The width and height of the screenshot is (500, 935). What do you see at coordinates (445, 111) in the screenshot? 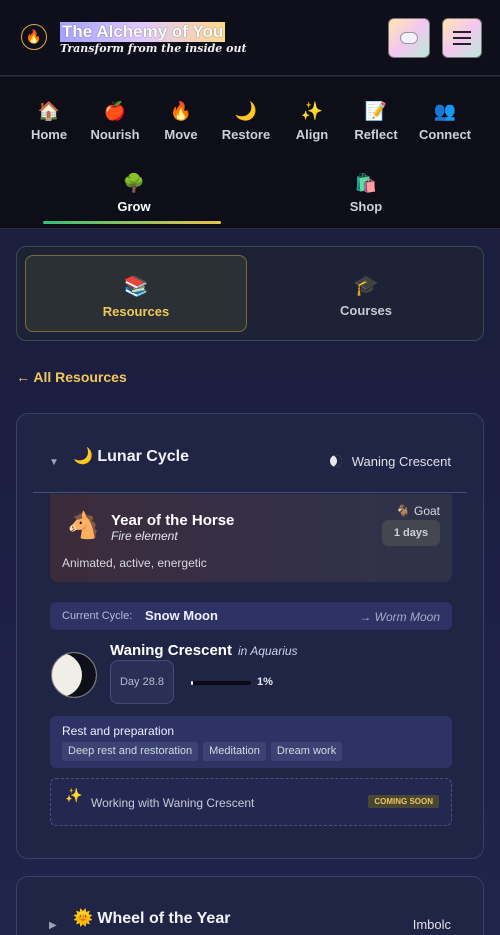
I see `people-icon: 👥` at bounding box center [445, 111].